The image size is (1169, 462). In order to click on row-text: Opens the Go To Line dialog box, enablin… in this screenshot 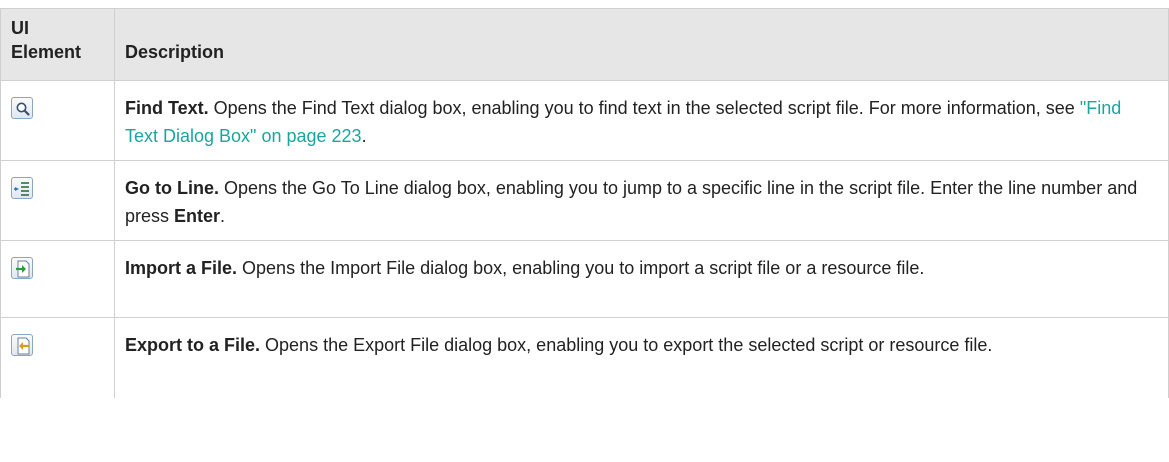, I will do `click(631, 202)`.